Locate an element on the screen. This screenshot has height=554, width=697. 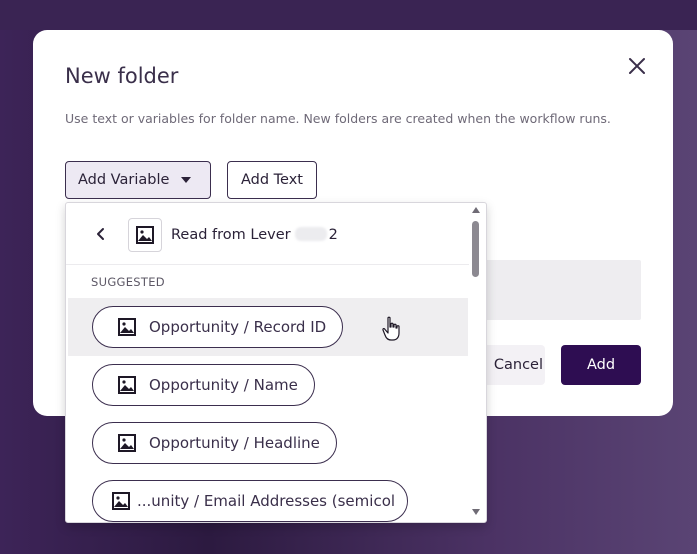
scroll-up-icon is located at coordinates (476, 210).